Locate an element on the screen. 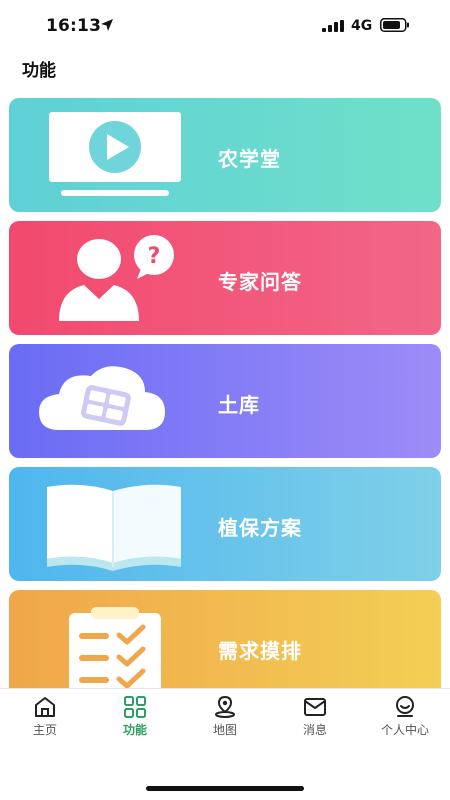 This screenshot has height=800, width=450. bottom-tab-bar: 主页 功能 地图 消息 个人中心 is located at coordinates (225, 744).